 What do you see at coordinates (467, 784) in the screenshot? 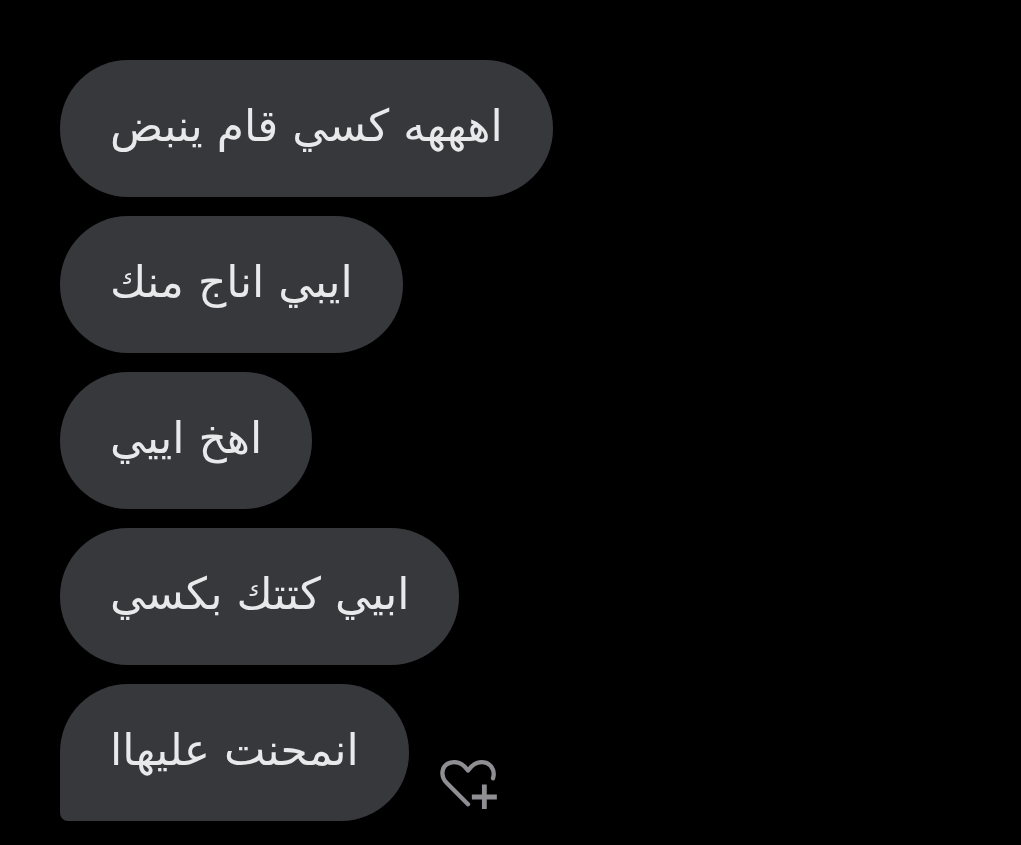
I see `heart-plus-icon` at bounding box center [467, 784].